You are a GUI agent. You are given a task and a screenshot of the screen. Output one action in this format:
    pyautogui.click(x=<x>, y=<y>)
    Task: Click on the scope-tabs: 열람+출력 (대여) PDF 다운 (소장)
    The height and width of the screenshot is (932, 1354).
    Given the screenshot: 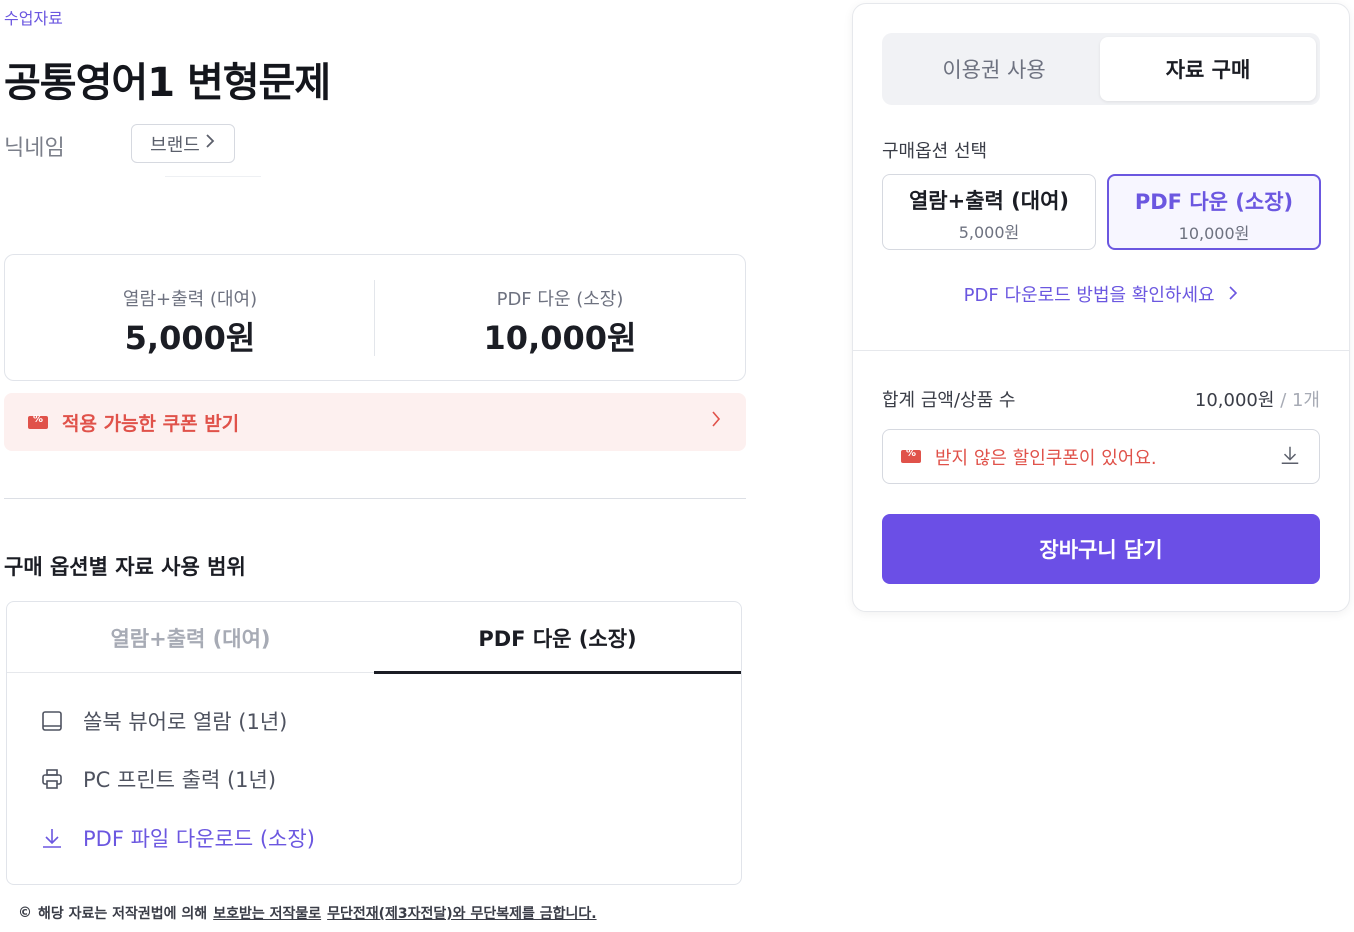 What is the action you would take?
    pyautogui.click(x=374, y=638)
    